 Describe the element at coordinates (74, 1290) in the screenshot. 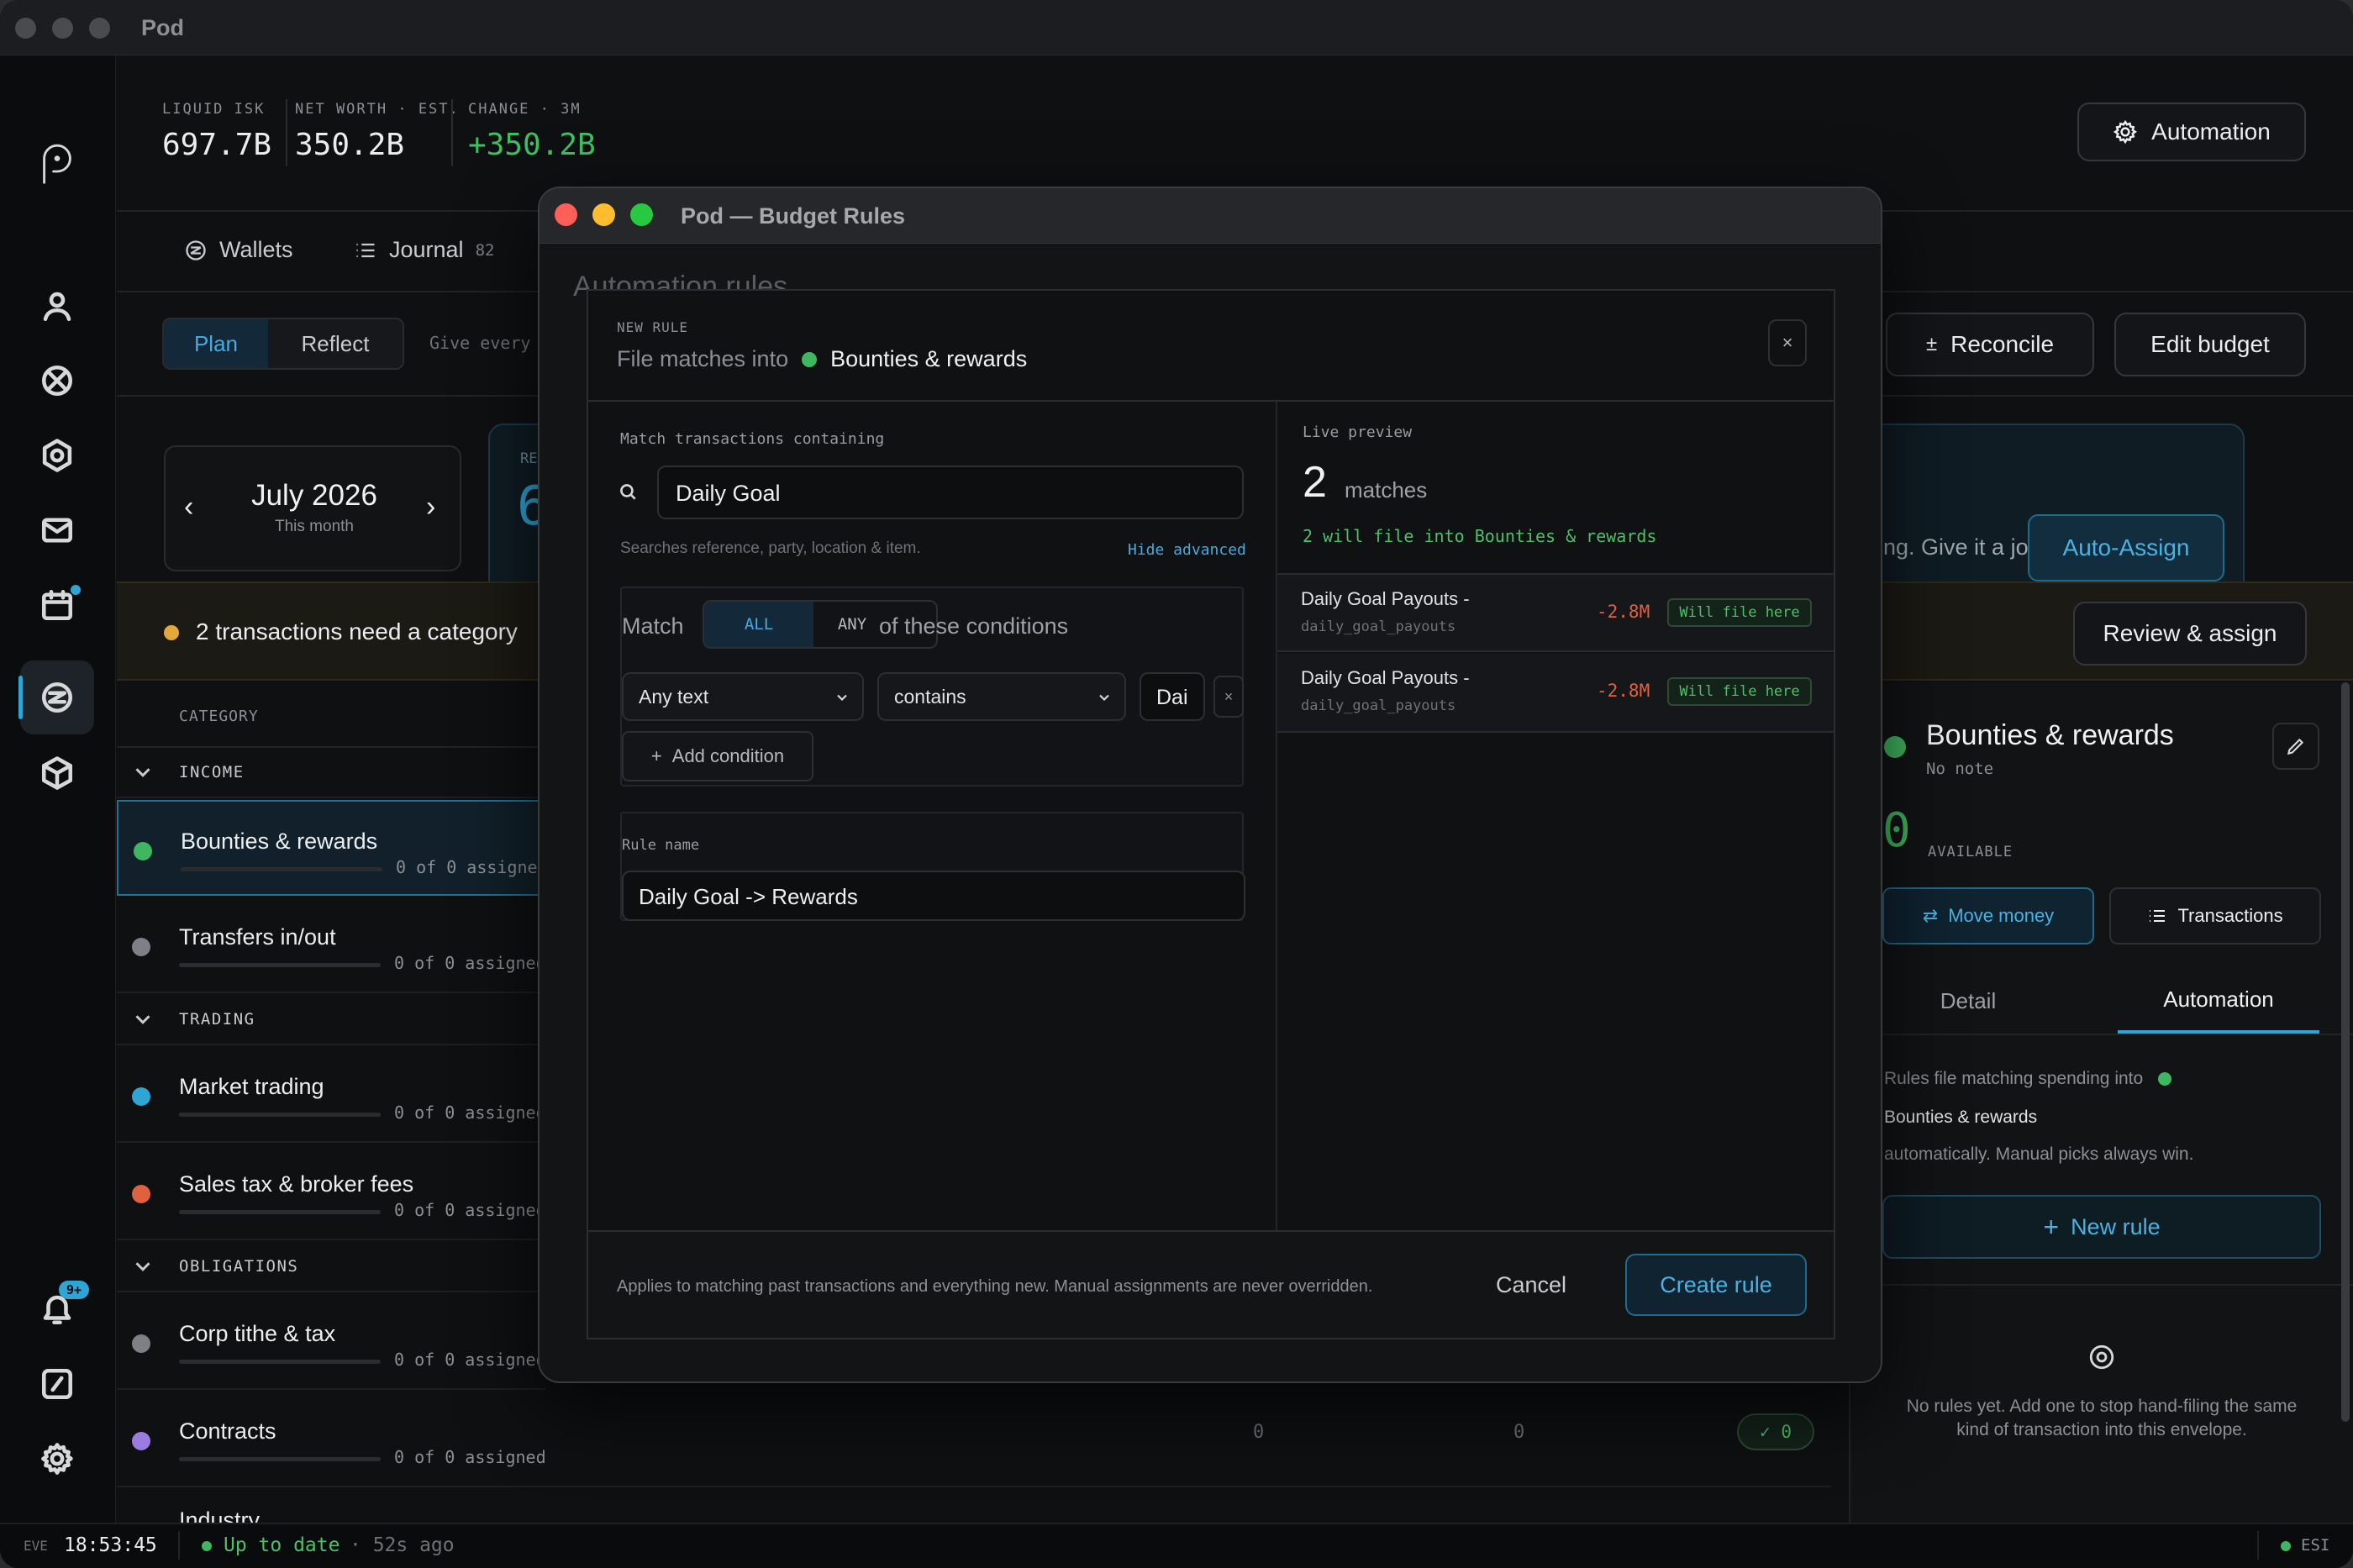

I see `notification-count-badge: 9+` at that location.